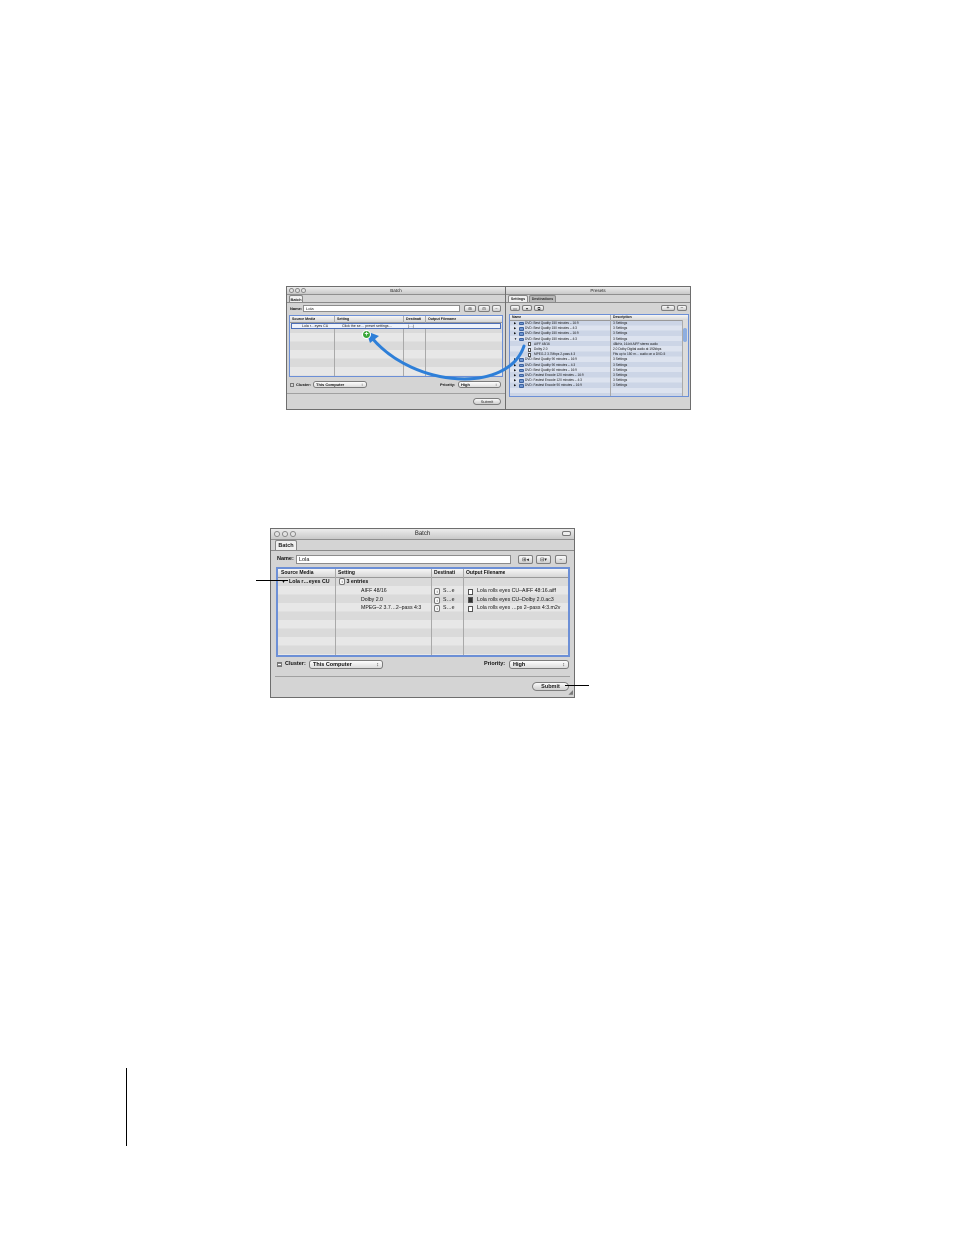 The height and width of the screenshot is (1235, 954). Describe the element at coordinates (570, 693) in the screenshot. I see `resize-grip-icon: ◢` at that location.